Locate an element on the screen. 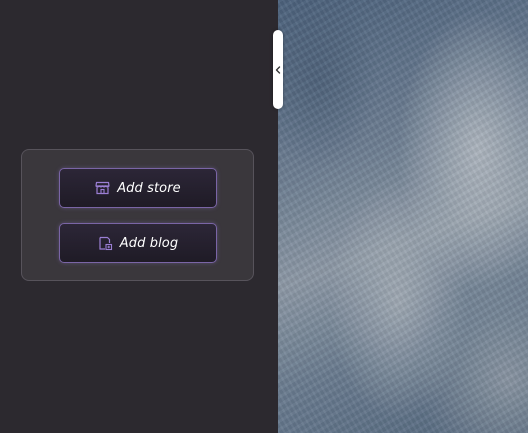  add-store-button: Add store is located at coordinates (138, 188).